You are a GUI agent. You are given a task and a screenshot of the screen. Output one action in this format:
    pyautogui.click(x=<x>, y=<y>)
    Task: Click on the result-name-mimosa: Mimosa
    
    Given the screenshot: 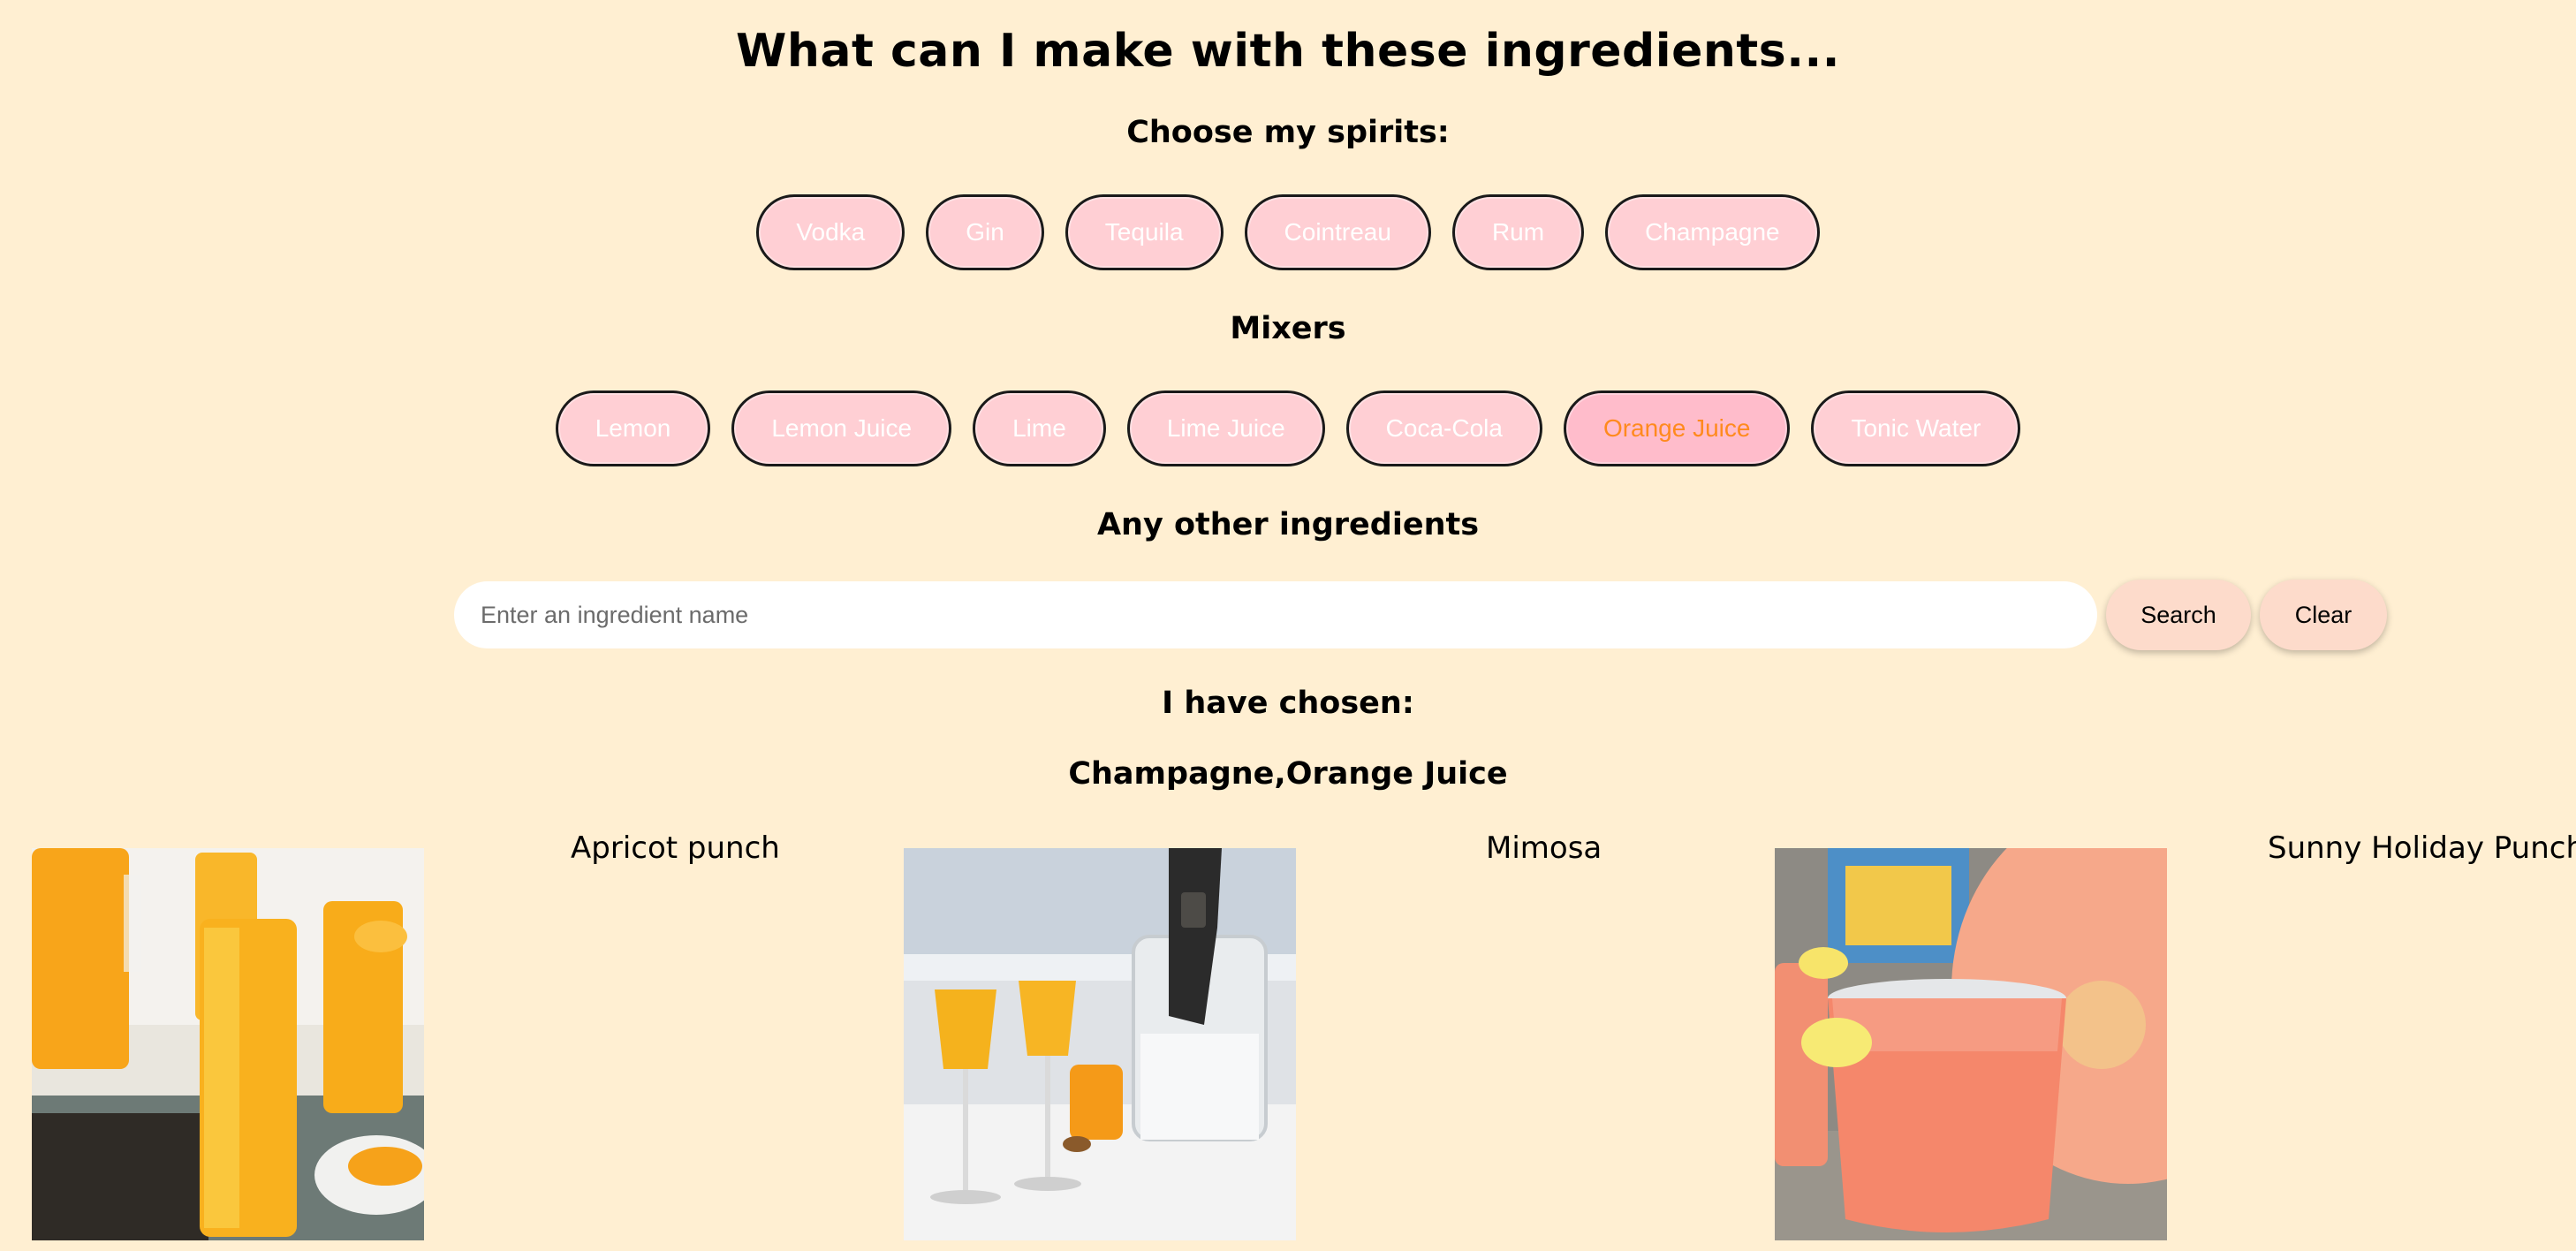 What is the action you would take?
    pyautogui.click(x=1544, y=848)
    